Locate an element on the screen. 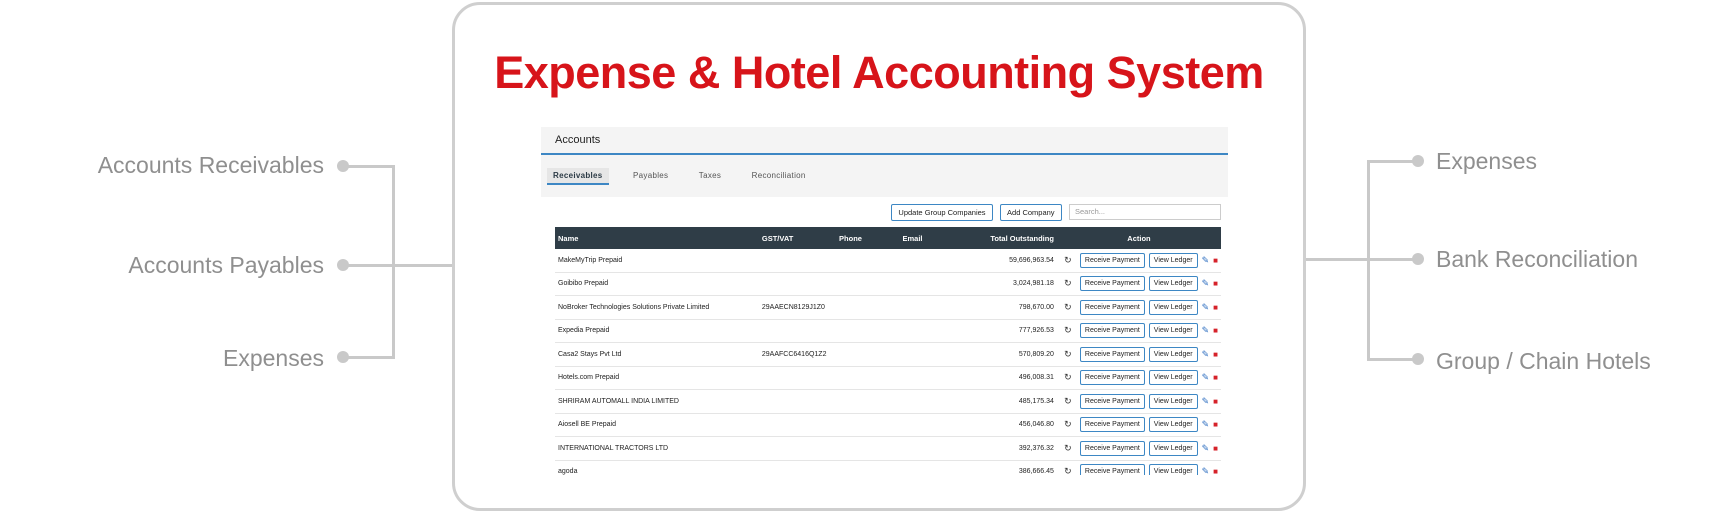  column-header-email: Email is located at coordinates (938, 238).